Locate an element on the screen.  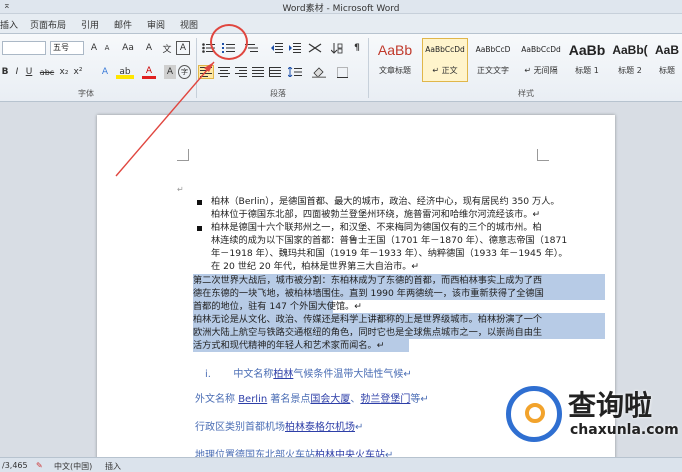
status-bar: /3,465 ✎ 中文(中国) 插入 is located at coordinates (341, 464).